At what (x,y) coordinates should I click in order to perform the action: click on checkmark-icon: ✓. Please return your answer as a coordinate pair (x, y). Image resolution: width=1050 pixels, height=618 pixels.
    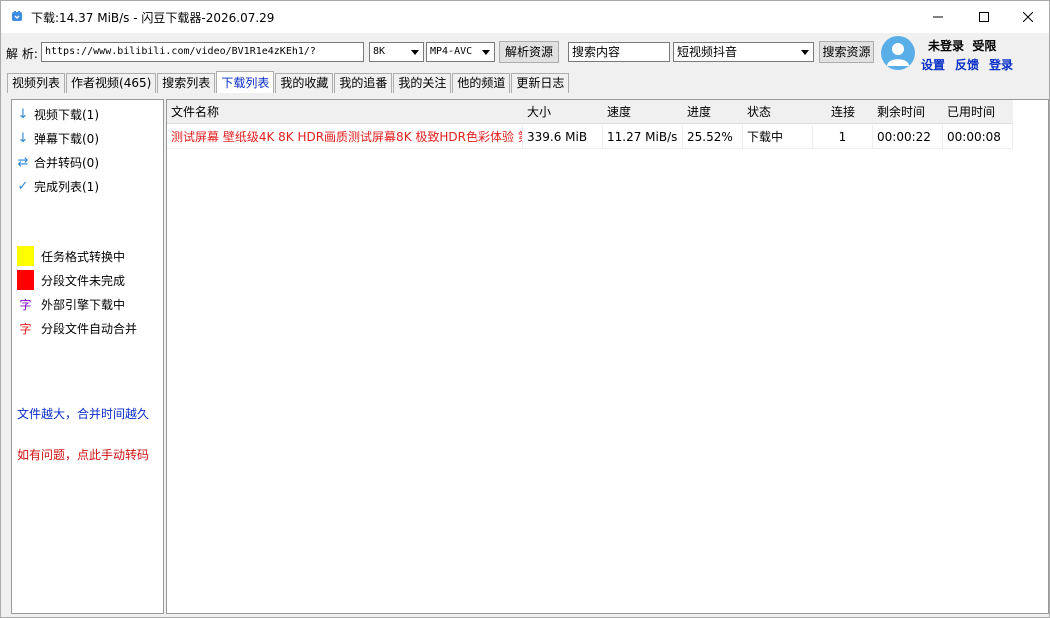
    Looking at the image, I should click on (23, 186).